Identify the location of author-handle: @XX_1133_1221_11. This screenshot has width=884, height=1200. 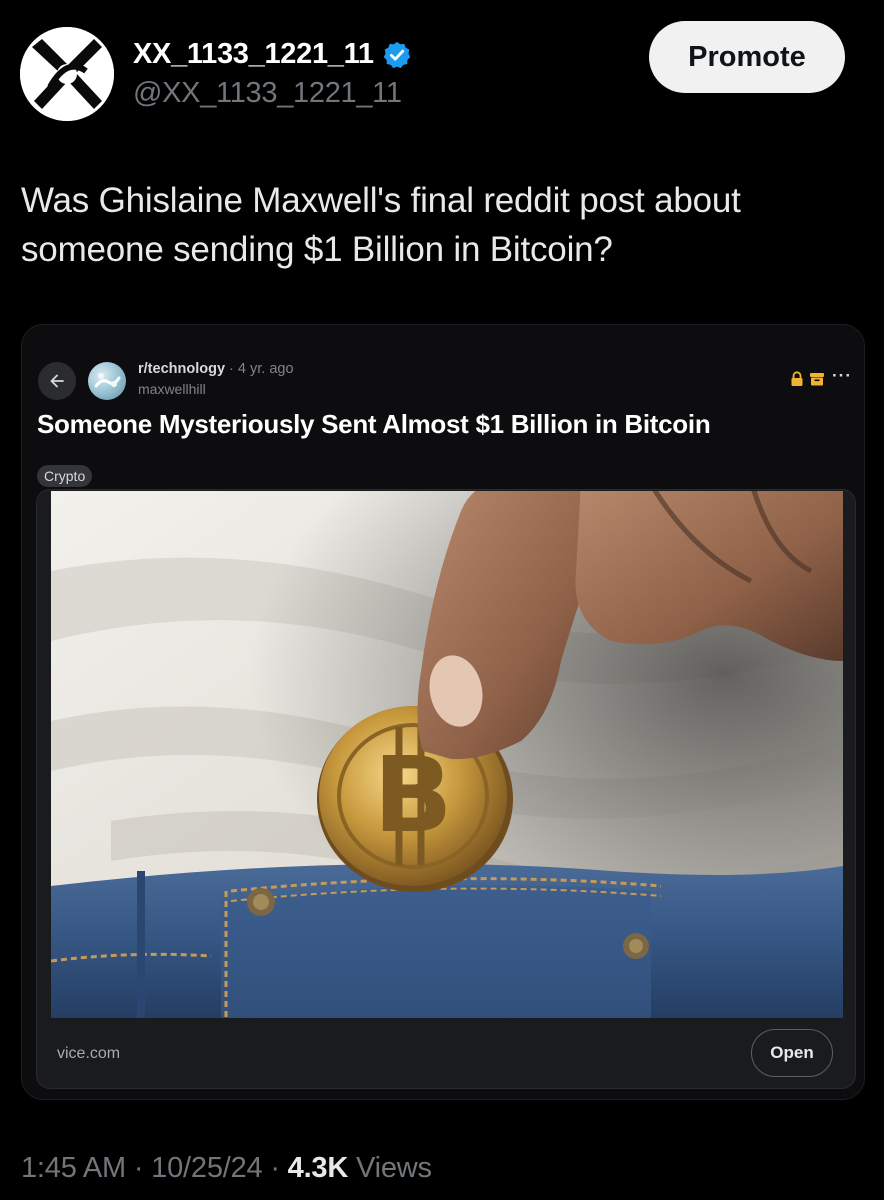
(267, 93).